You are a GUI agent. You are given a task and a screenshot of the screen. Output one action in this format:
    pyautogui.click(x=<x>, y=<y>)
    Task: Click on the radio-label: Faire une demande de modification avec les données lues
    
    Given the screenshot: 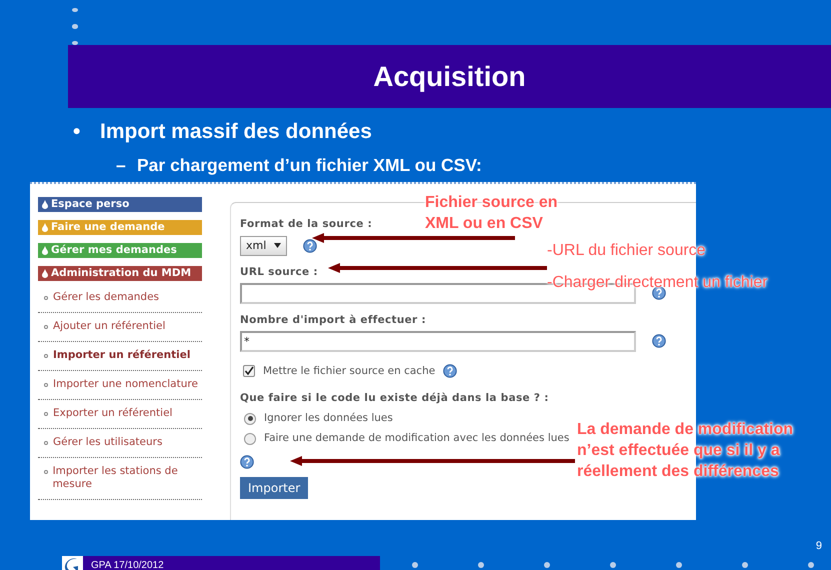 What is the action you would take?
    pyautogui.click(x=417, y=438)
    